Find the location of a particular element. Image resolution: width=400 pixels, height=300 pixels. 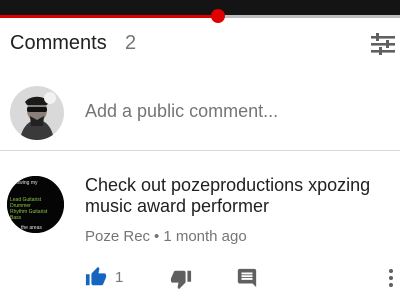

comment-meta: Poze Rec • 1 month ago is located at coordinates (166, 236).